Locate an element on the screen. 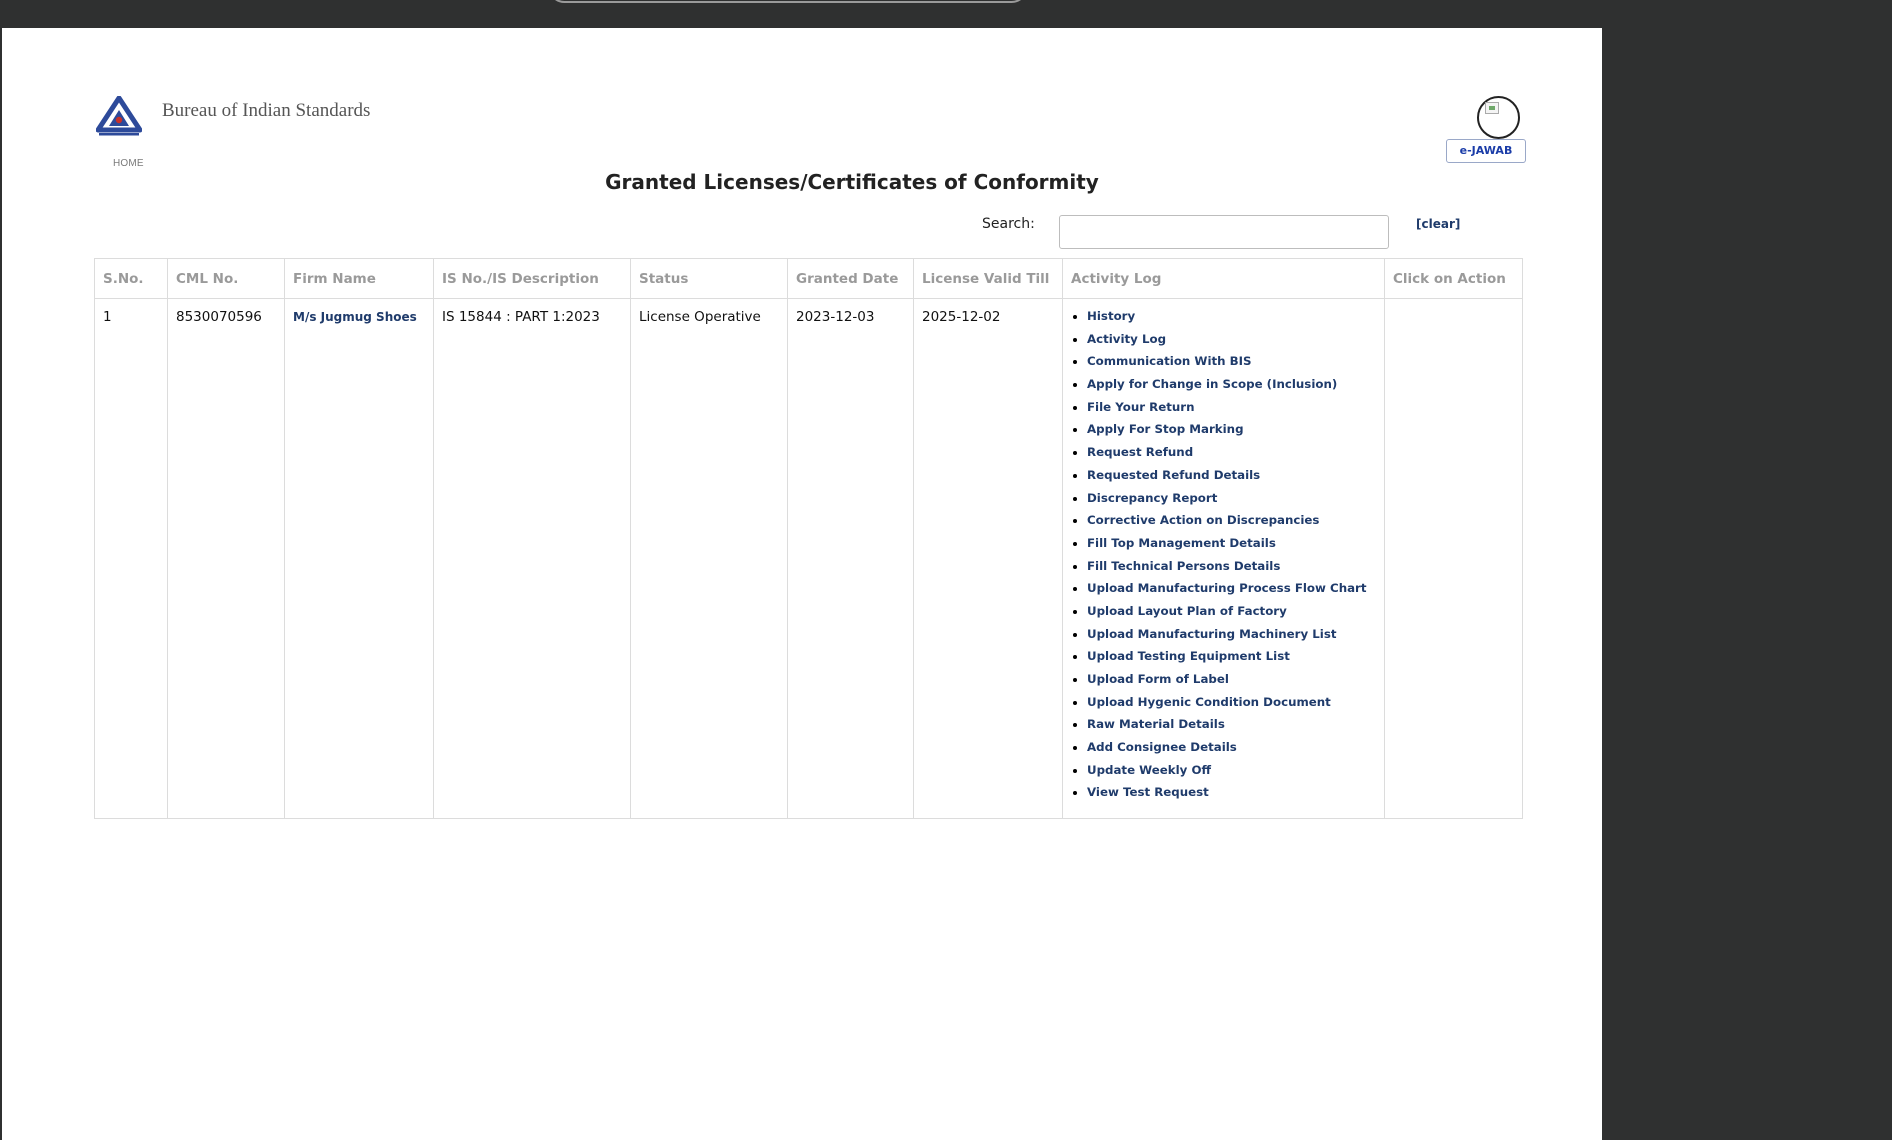 This screenshot has width=1892, height=1140. column-header-granted-date: Granted Date is located at coordinates (850, 278).